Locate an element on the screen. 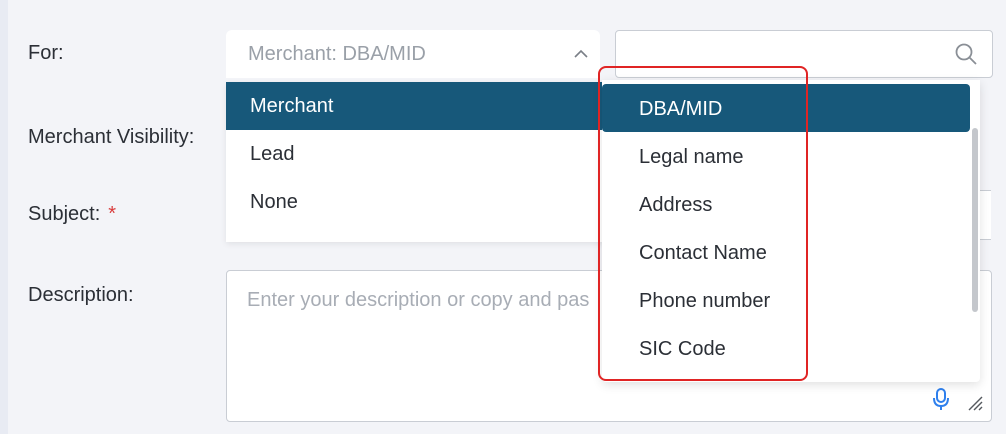 The image size is (1006, 434). subject-label: Subject: * is located at coordinates (72, 214).